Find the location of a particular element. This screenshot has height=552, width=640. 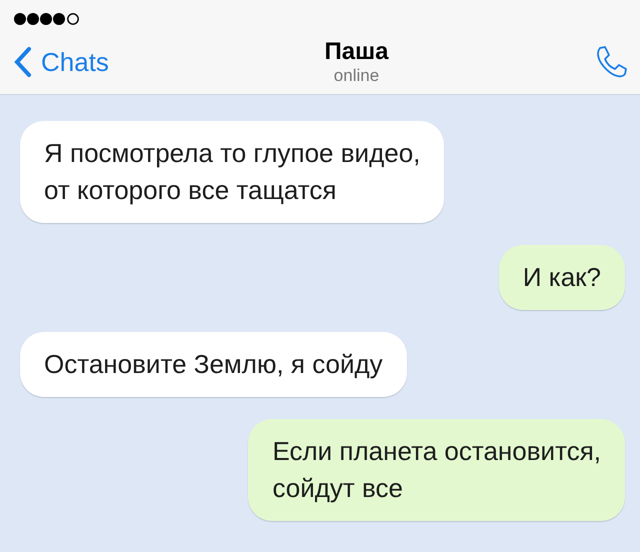

back-button: Chats is located at coordinates (83, 62).